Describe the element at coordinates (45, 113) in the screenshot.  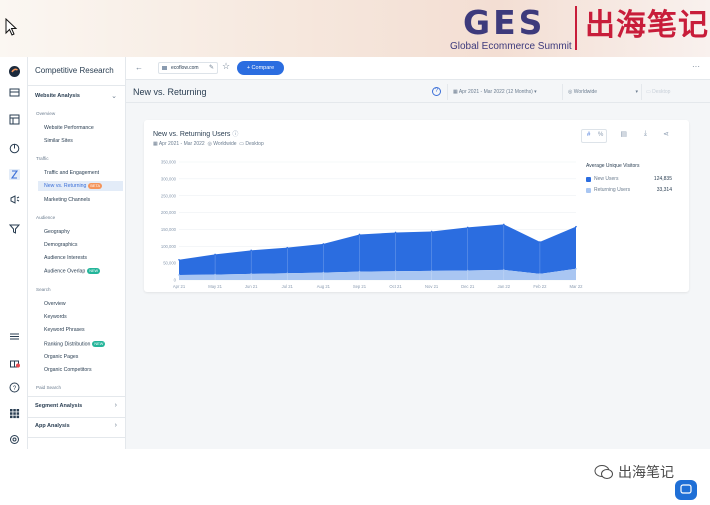
I see `nav-group-overview: Overview` at that location.